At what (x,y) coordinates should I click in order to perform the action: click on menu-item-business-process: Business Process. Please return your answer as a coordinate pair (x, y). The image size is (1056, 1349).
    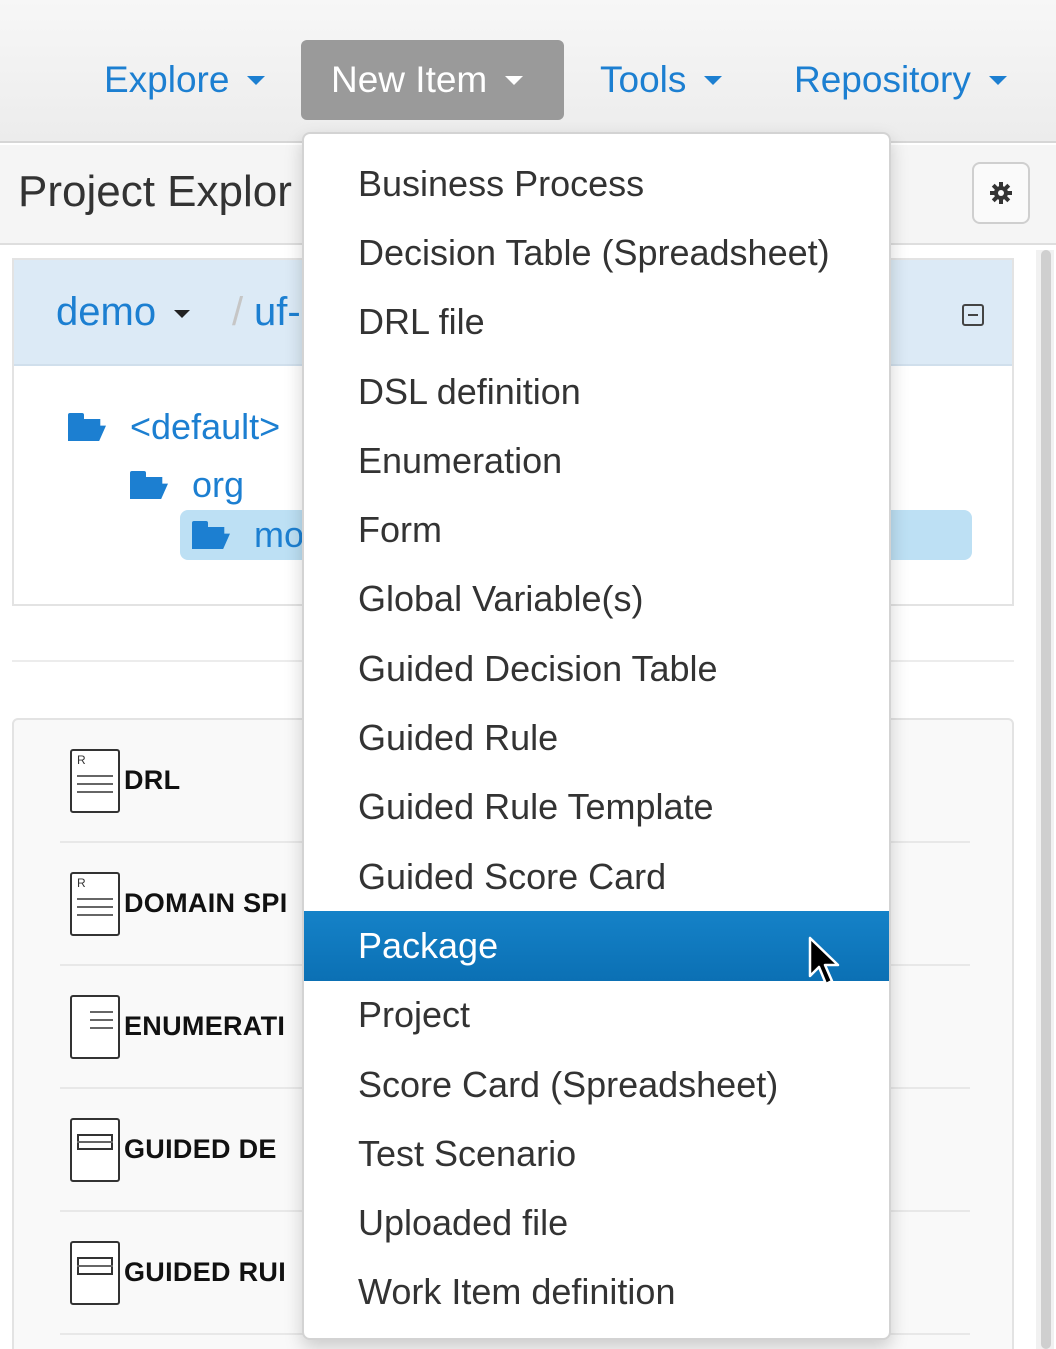
    Looking at the image, I should click on (596, 183).